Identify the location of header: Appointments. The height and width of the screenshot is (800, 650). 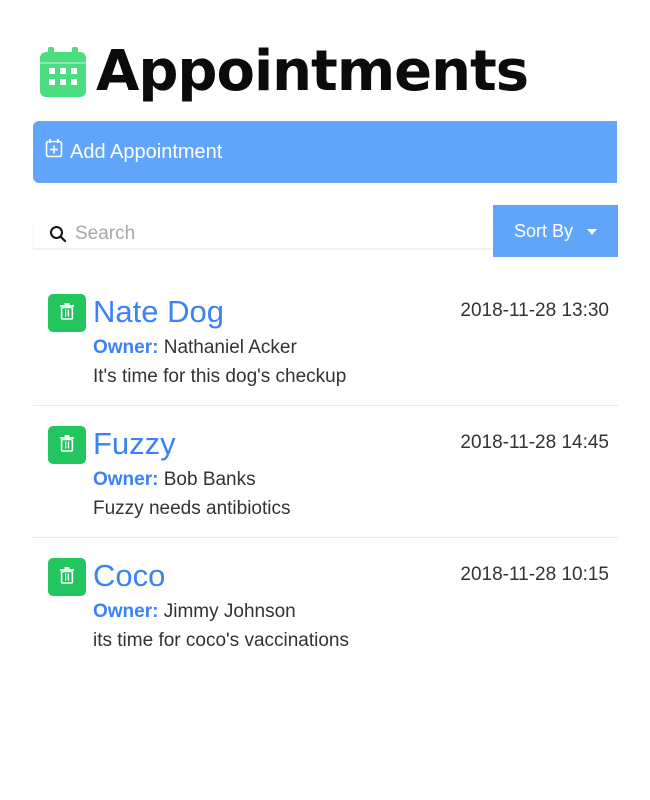
(283, 71).